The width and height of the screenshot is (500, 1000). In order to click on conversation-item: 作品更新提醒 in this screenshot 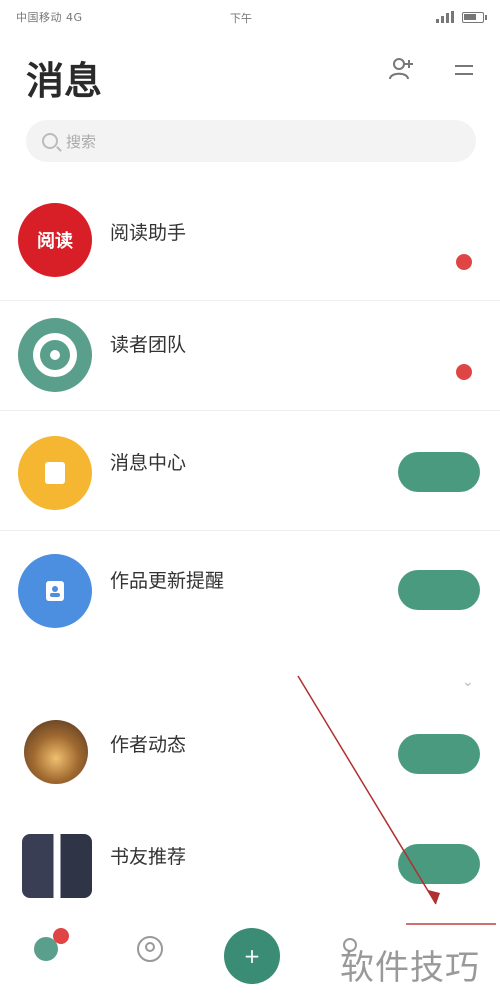, I will do `click(250, 592)`.